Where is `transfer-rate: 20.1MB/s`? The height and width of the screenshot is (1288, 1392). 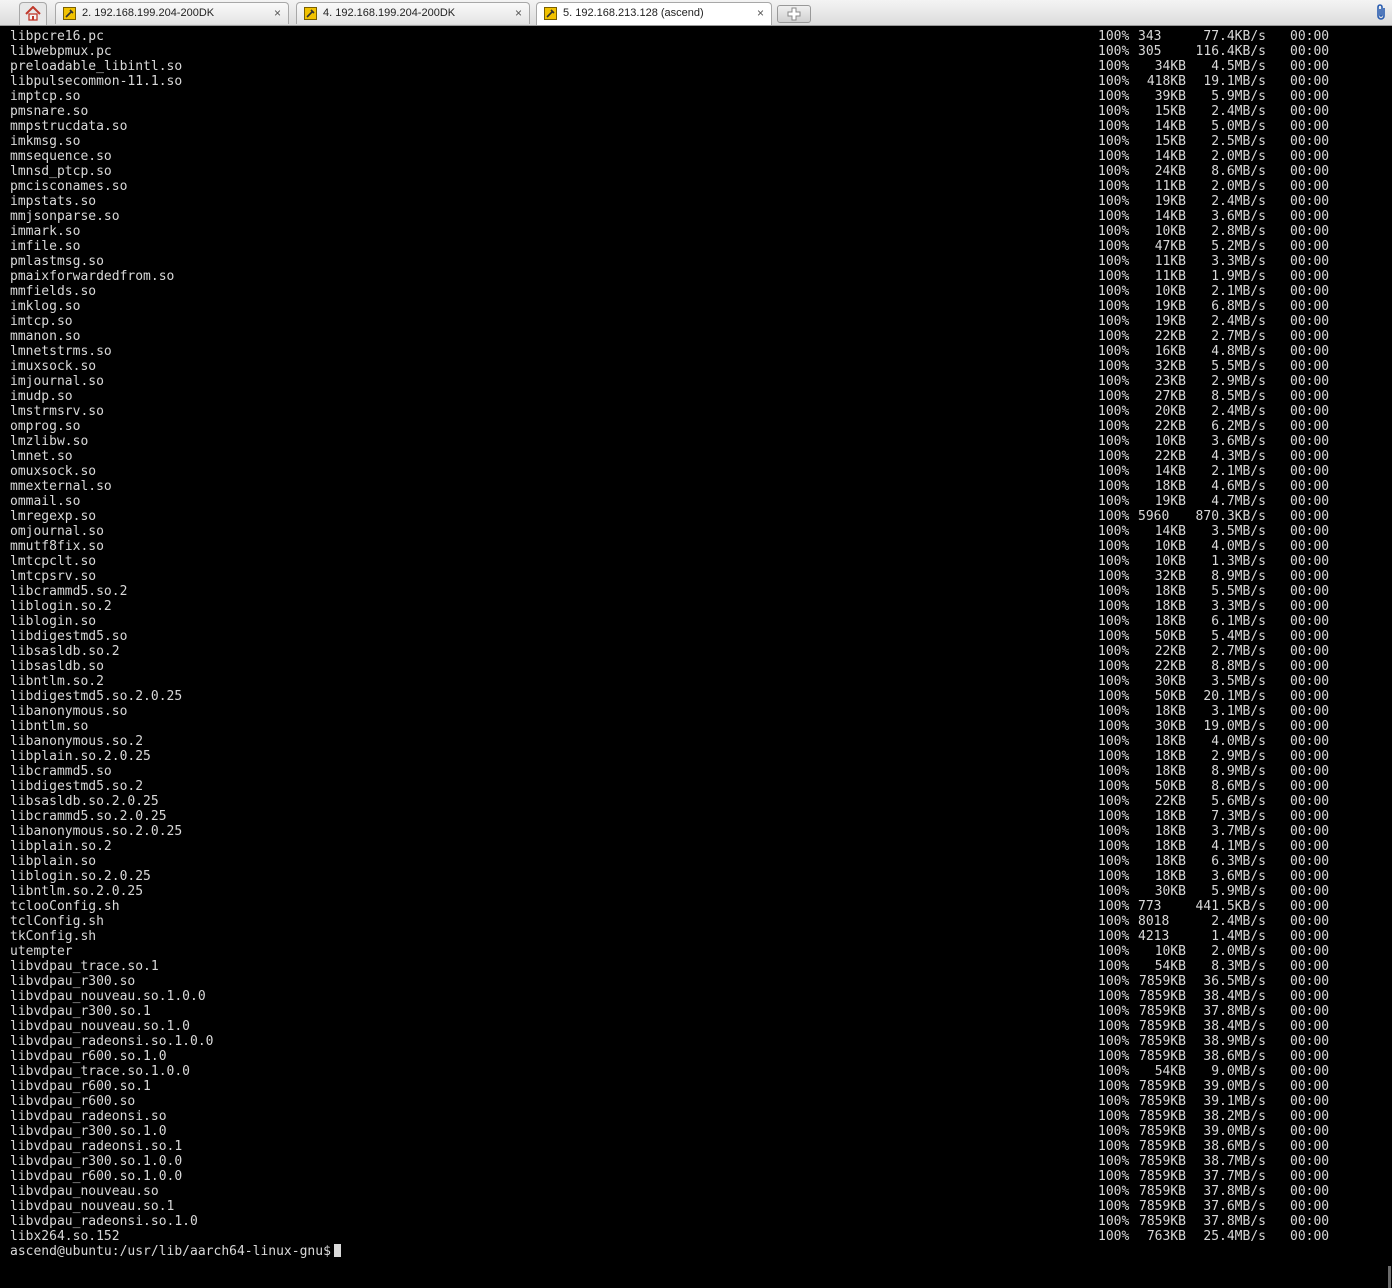
transfer-rate: 20.1MB/s is located at coordinates (1234, 696).